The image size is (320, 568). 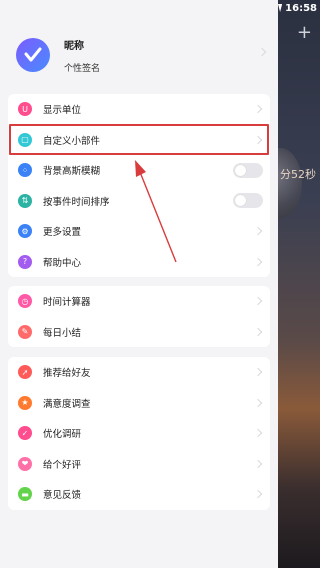 I want to click on menu-item-label: 给个好评, so click(x=62, y=465).